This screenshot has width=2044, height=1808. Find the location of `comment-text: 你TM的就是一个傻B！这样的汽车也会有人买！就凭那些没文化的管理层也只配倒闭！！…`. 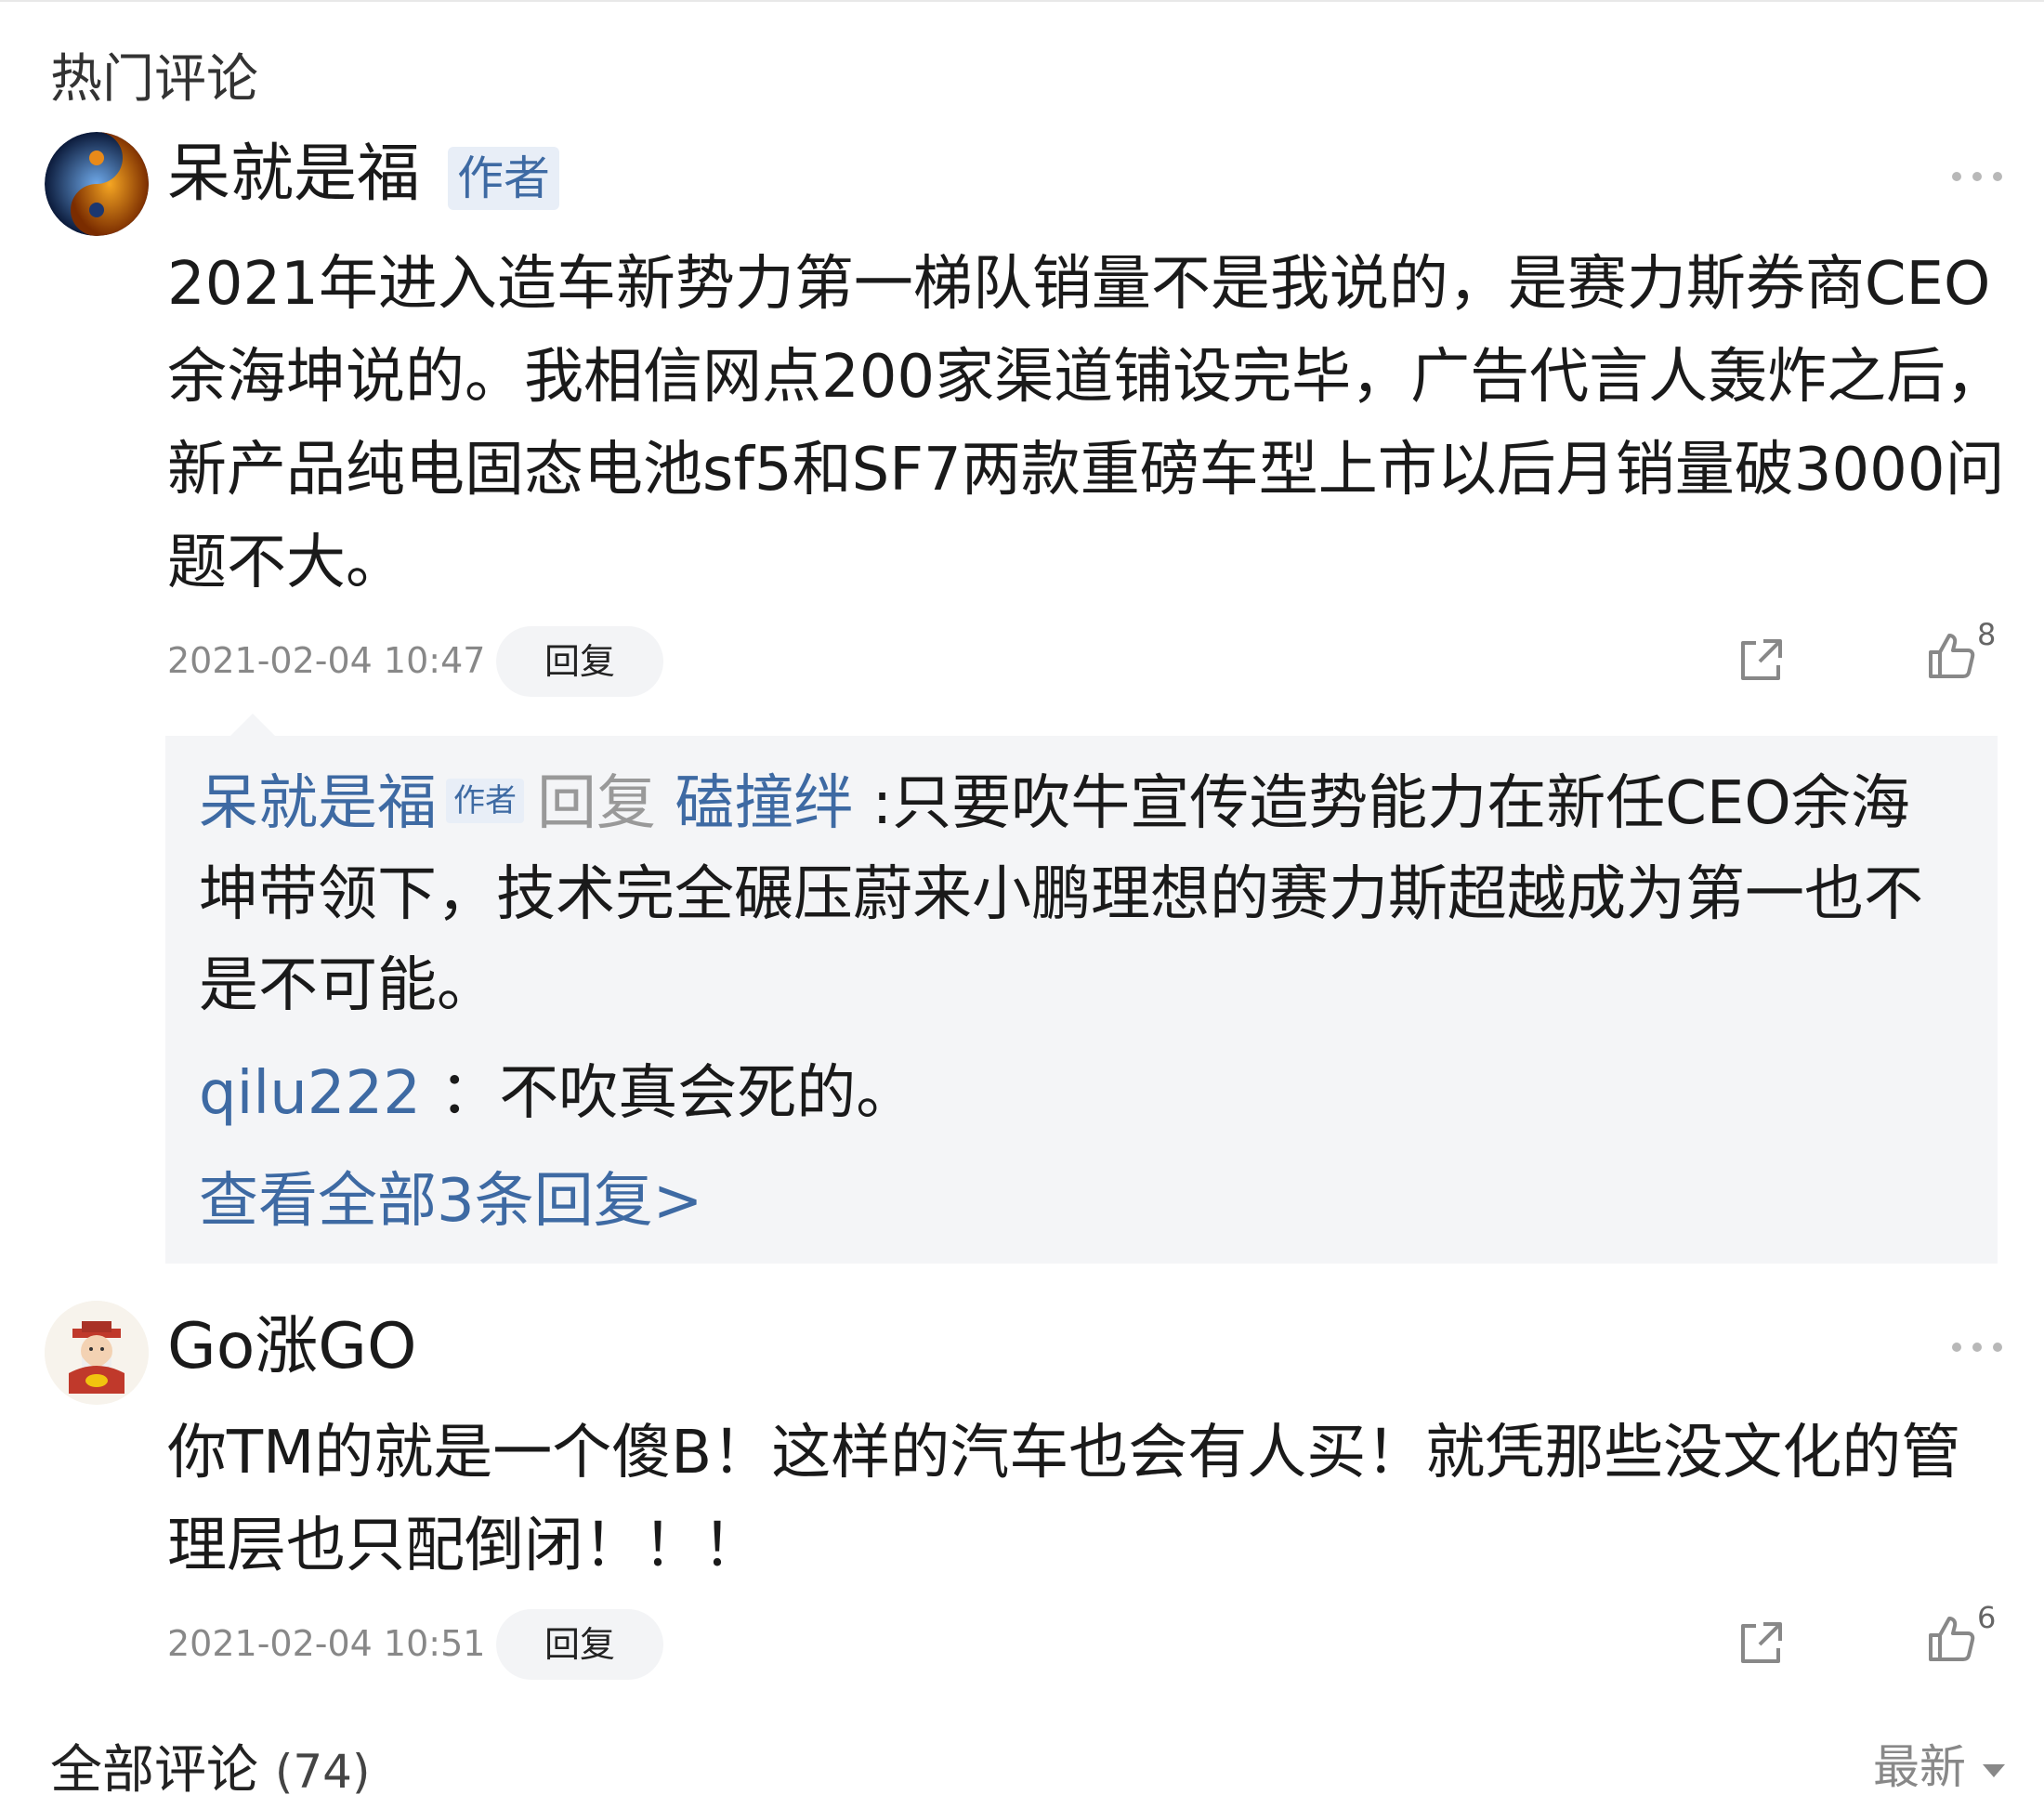

comment-text: 你TM的就是一个傻B！这样的汽车也会有人买！就凭那些没文化的管理层也只配倒闭！！… is located at coordinates (1064, 1499).